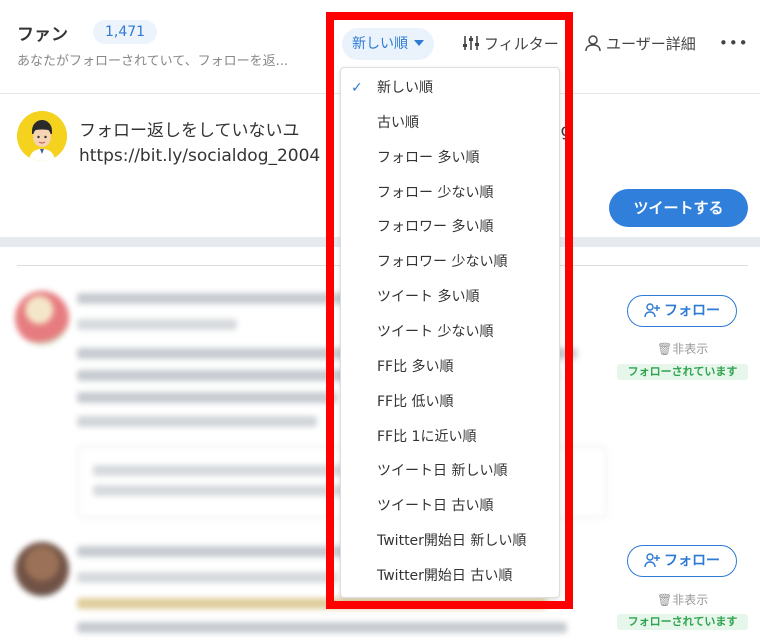  Describe the element at coordinates (189, 131) in the screenshot. I see `compose-text-line1: フォロー返しをしていないユ` at that location.